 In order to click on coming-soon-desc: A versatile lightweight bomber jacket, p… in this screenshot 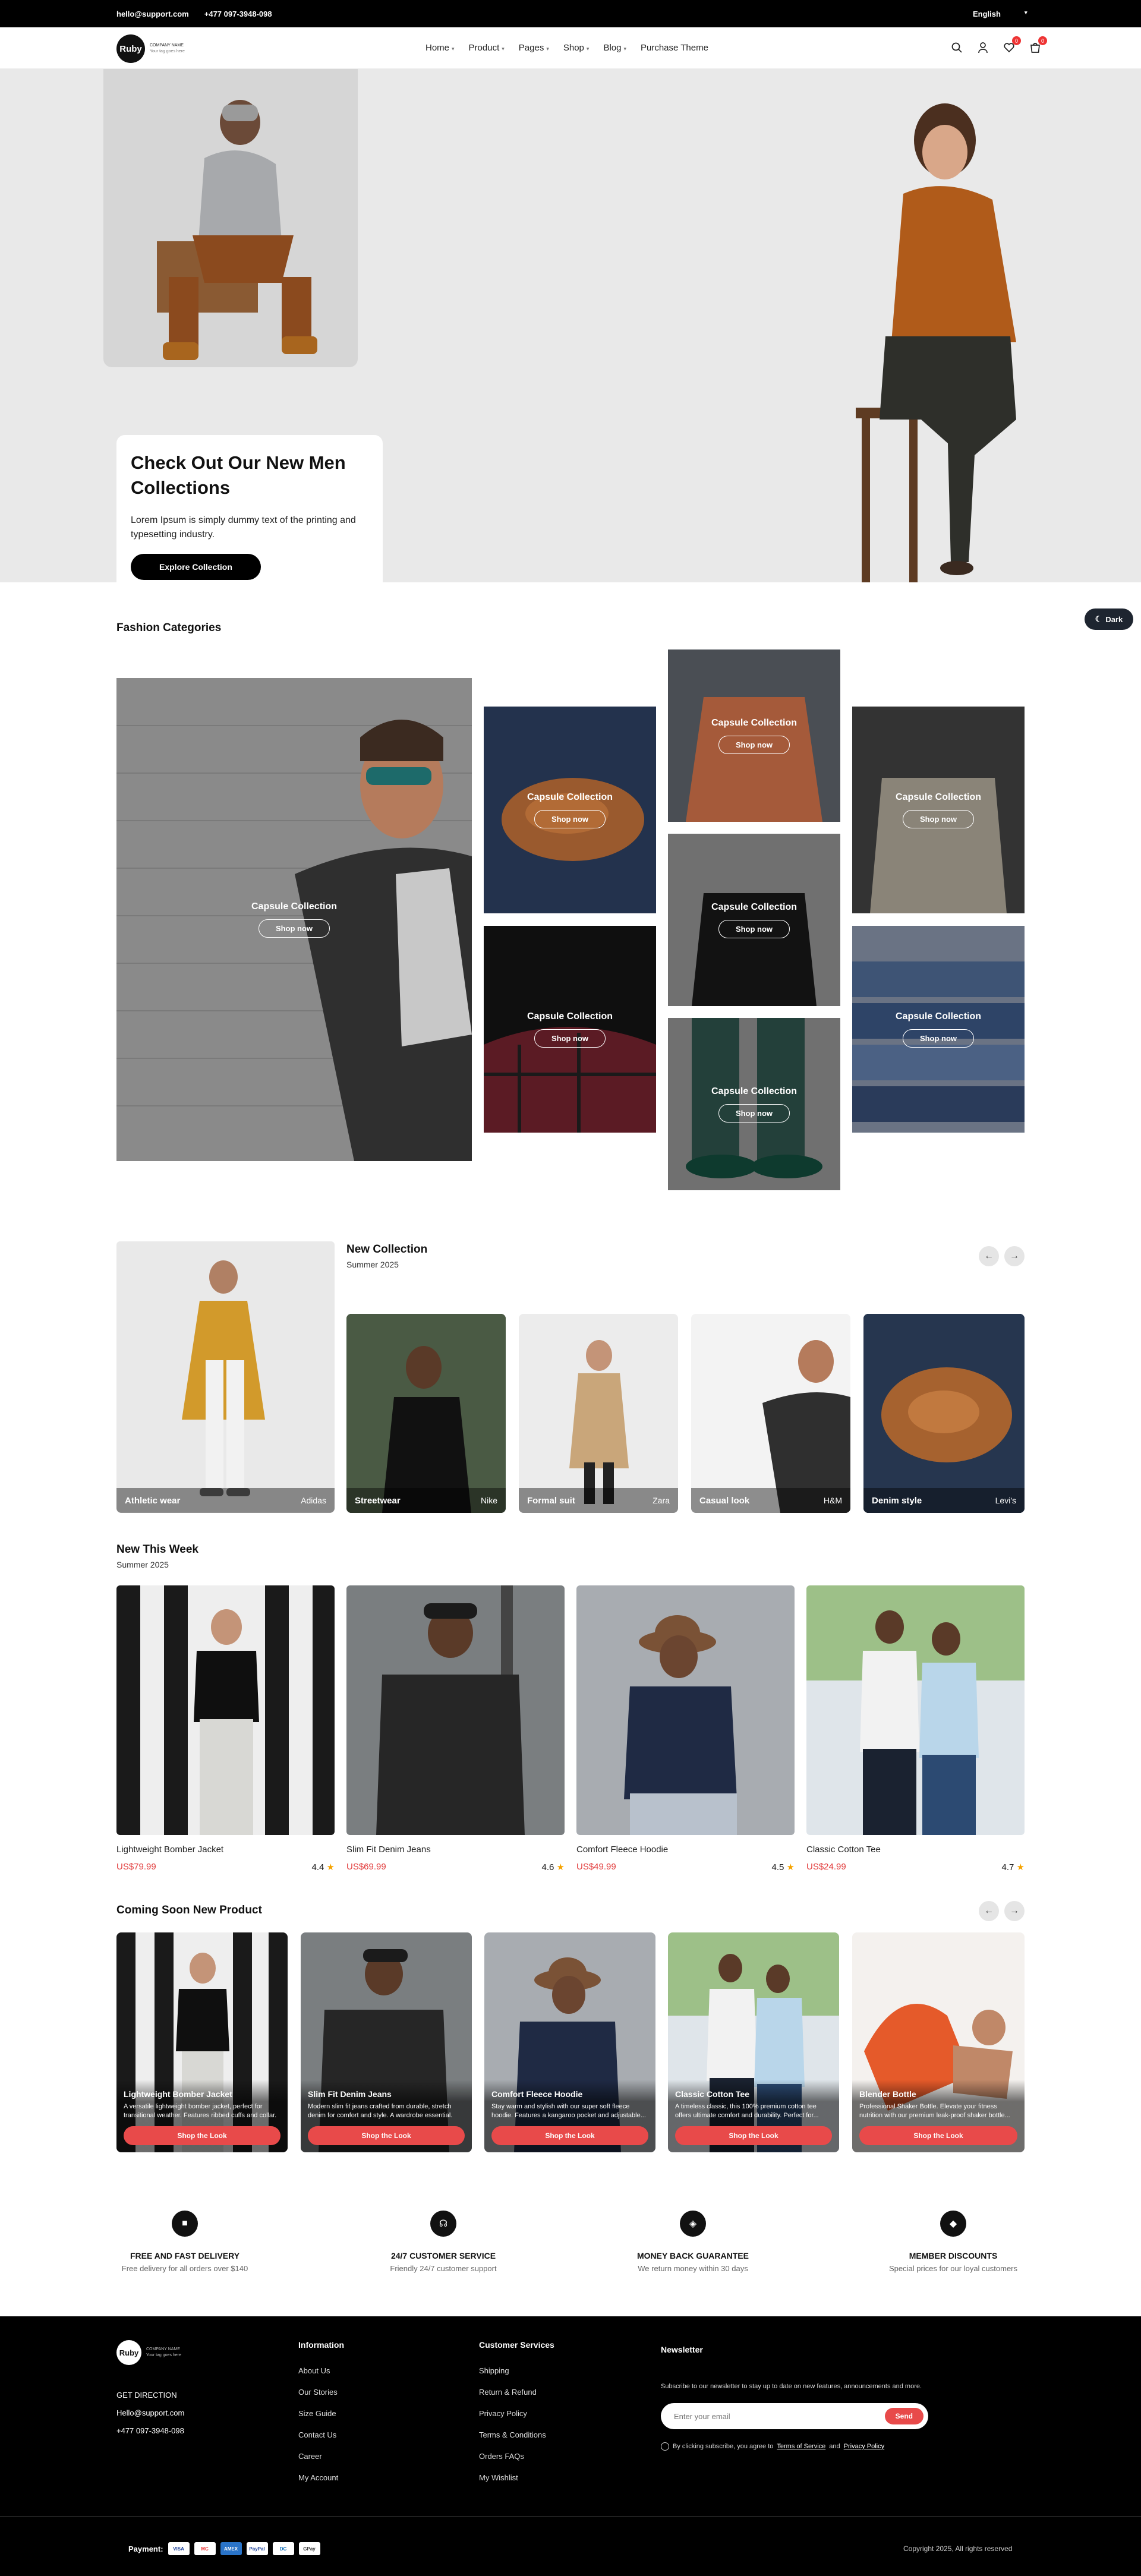, I will do `click(200, 2111)`.